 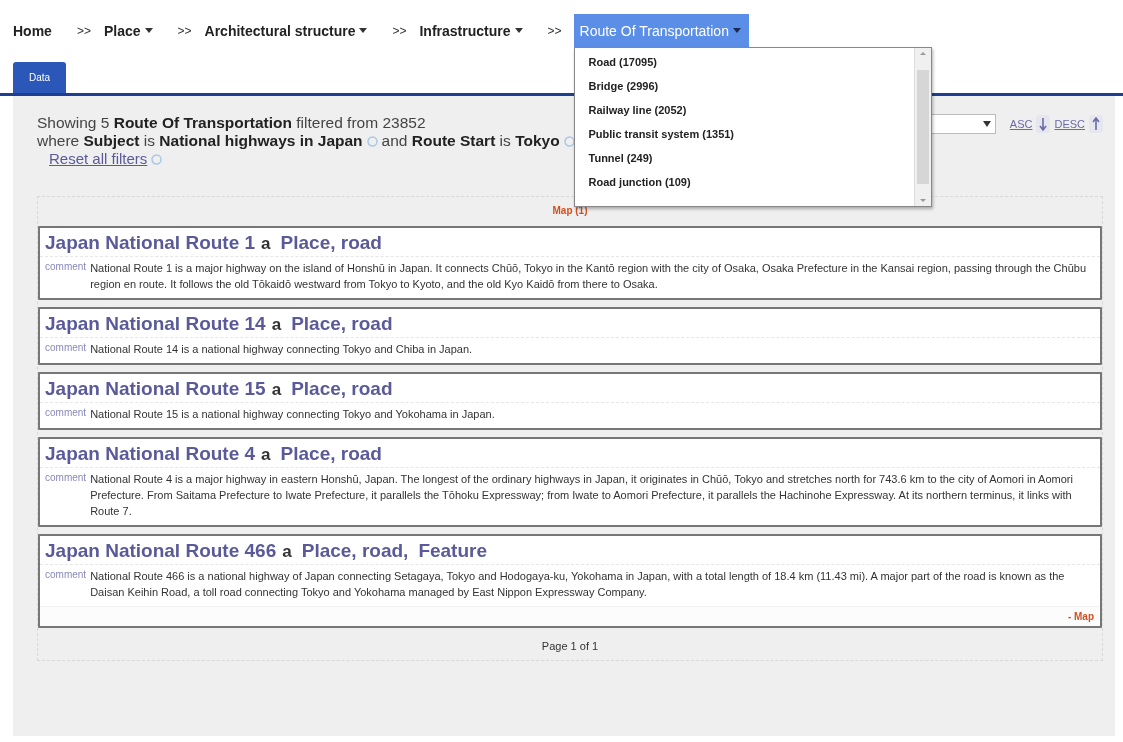 I want to click on type-link: Place, road,, so click(x=355, y=551).